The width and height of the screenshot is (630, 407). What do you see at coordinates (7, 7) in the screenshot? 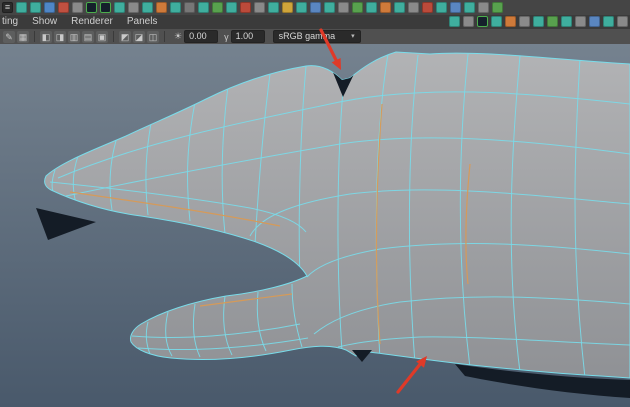
I see `shelf-menu: ≡` at bounding box center [7, 7].